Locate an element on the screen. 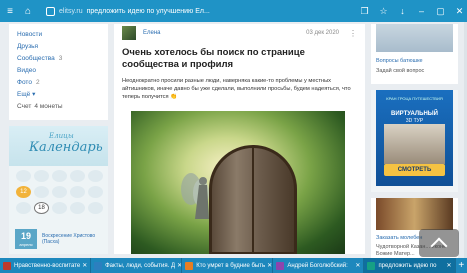 The image size is (467, 273). sidebar-item-photo: Фото 2 is located at coordinates (58, 83).